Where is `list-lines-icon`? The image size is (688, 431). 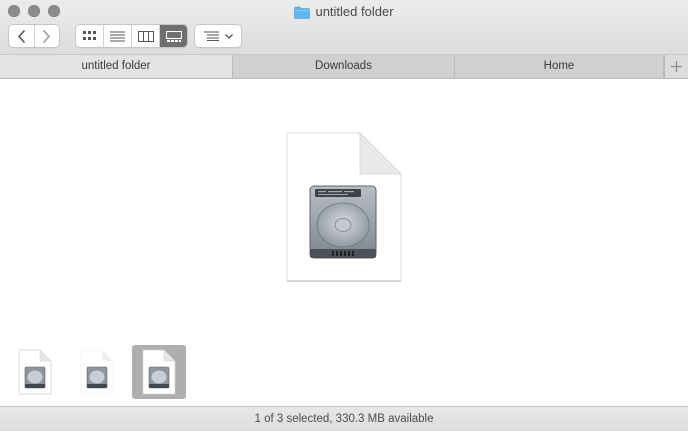
list-lines-icon is located at coordinates (117, 36).